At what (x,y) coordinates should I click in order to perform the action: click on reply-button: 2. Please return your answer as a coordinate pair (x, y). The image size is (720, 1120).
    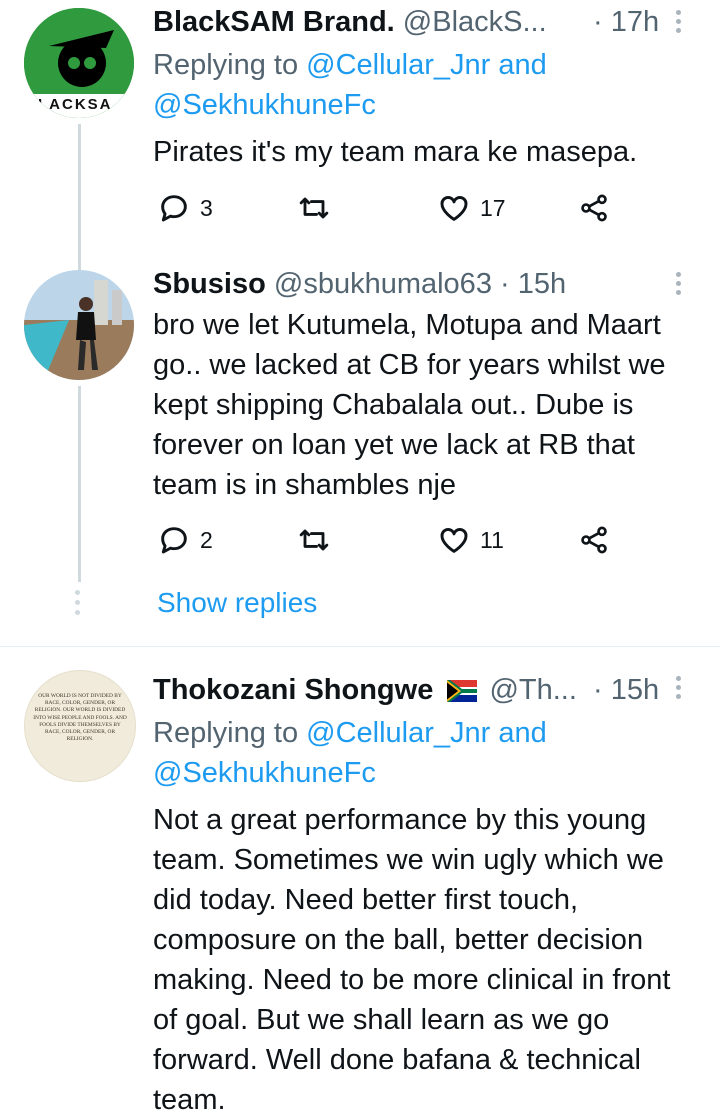
    Looking at the image, I should click on (185, 540).